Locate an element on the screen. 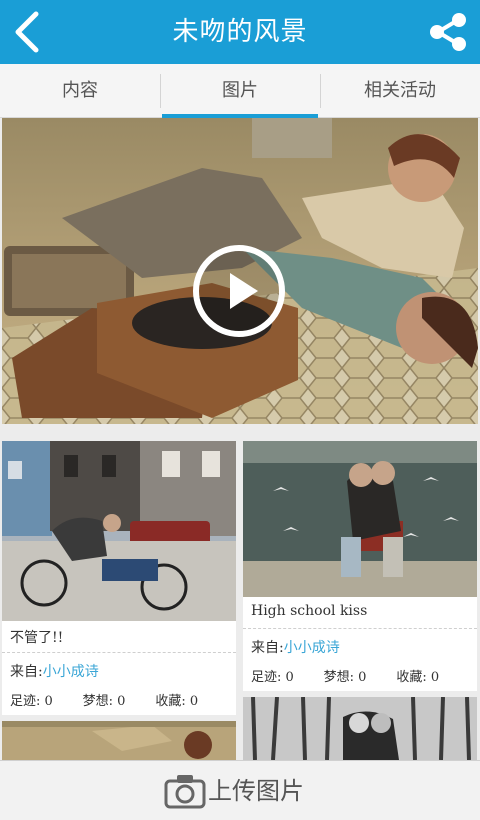 The height and width of the screenshot is (820, 480). share-icon is located at coordinates (448, 32).